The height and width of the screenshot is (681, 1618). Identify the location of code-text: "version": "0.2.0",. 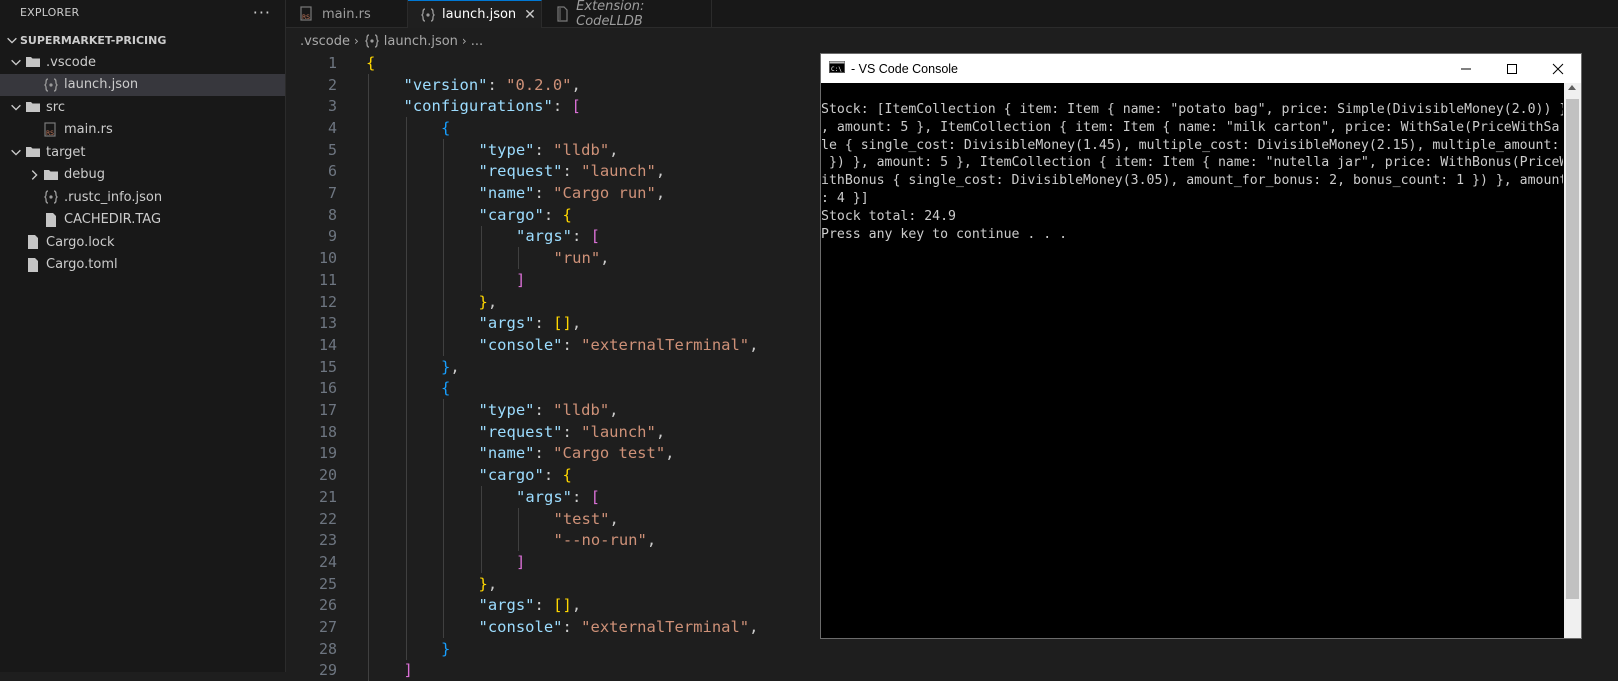
(492, 85).